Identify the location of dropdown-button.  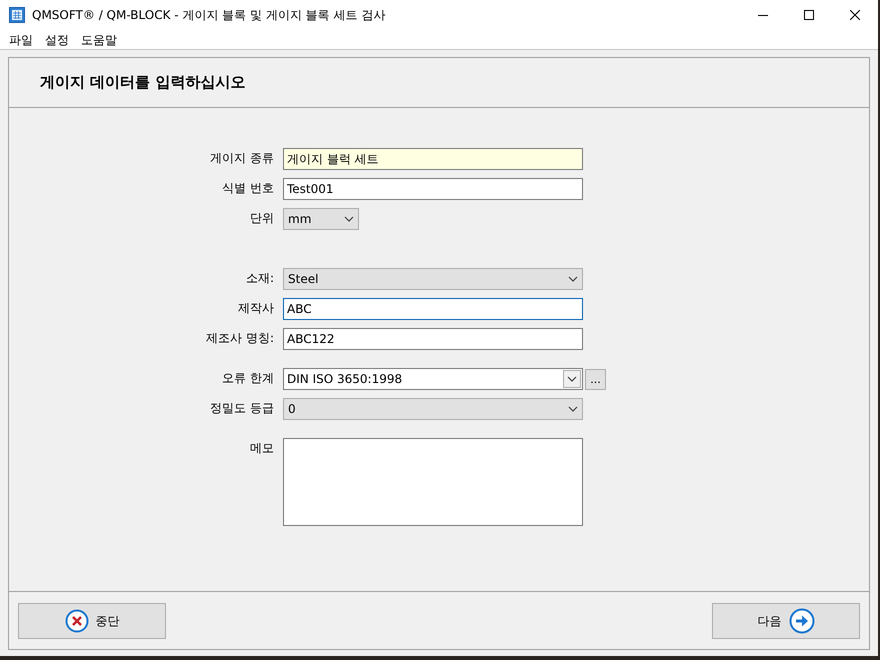
(572, 379).